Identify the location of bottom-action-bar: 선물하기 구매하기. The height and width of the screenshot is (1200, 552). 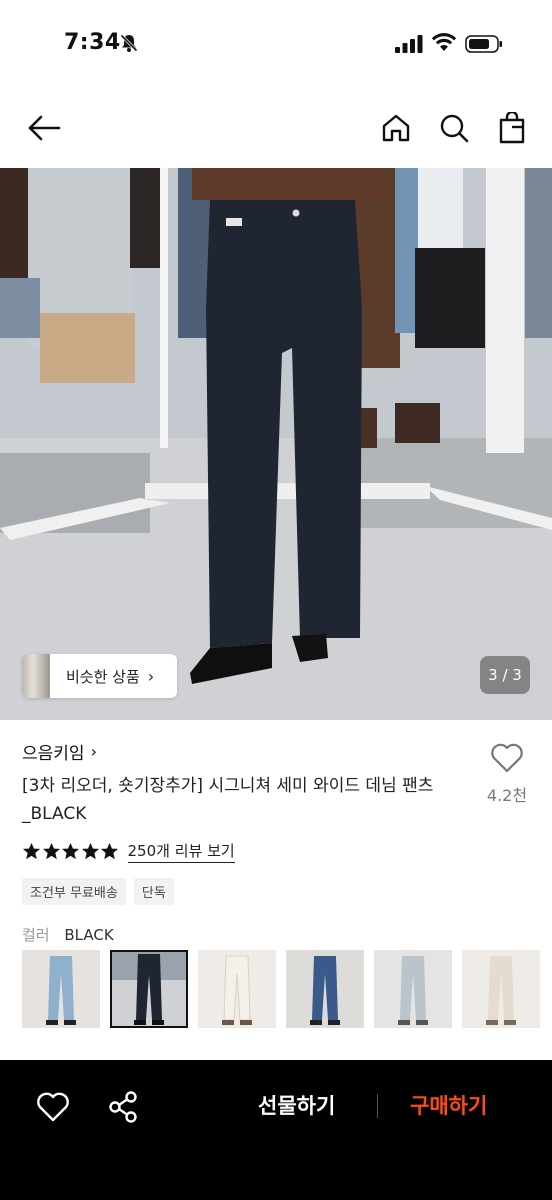
(276, 1130).